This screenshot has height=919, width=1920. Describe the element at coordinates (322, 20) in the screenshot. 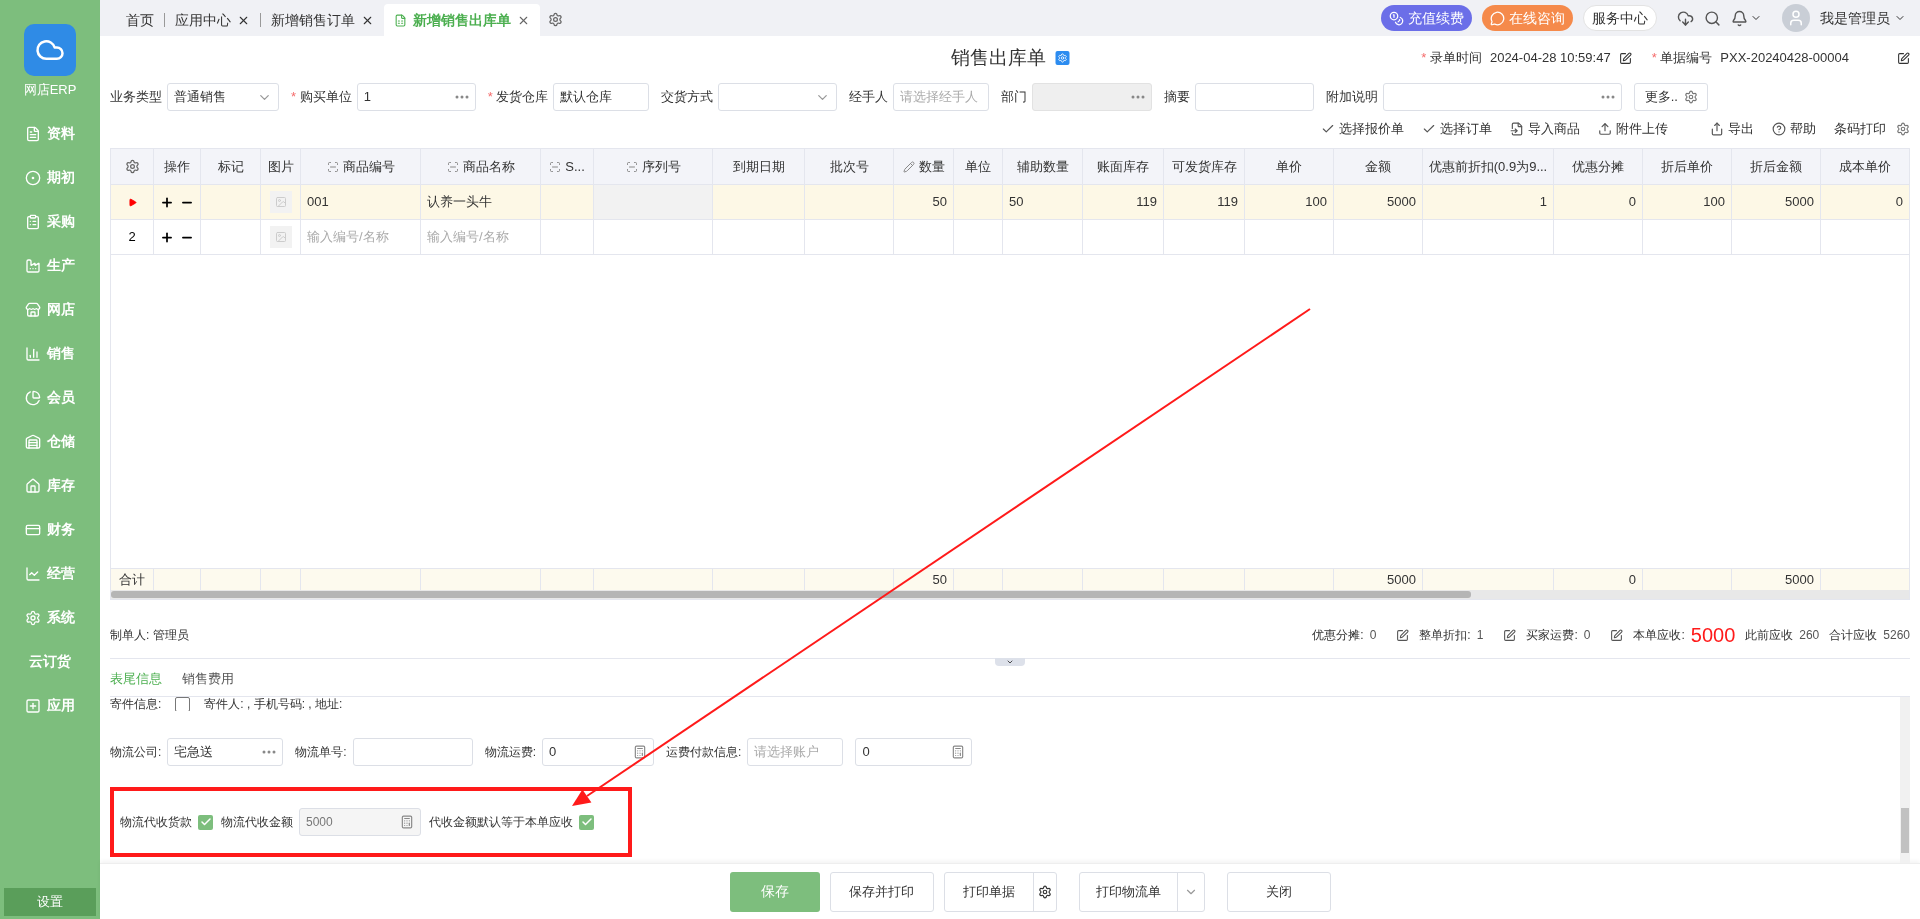

I see `tab: 新增销售订单` at that location.